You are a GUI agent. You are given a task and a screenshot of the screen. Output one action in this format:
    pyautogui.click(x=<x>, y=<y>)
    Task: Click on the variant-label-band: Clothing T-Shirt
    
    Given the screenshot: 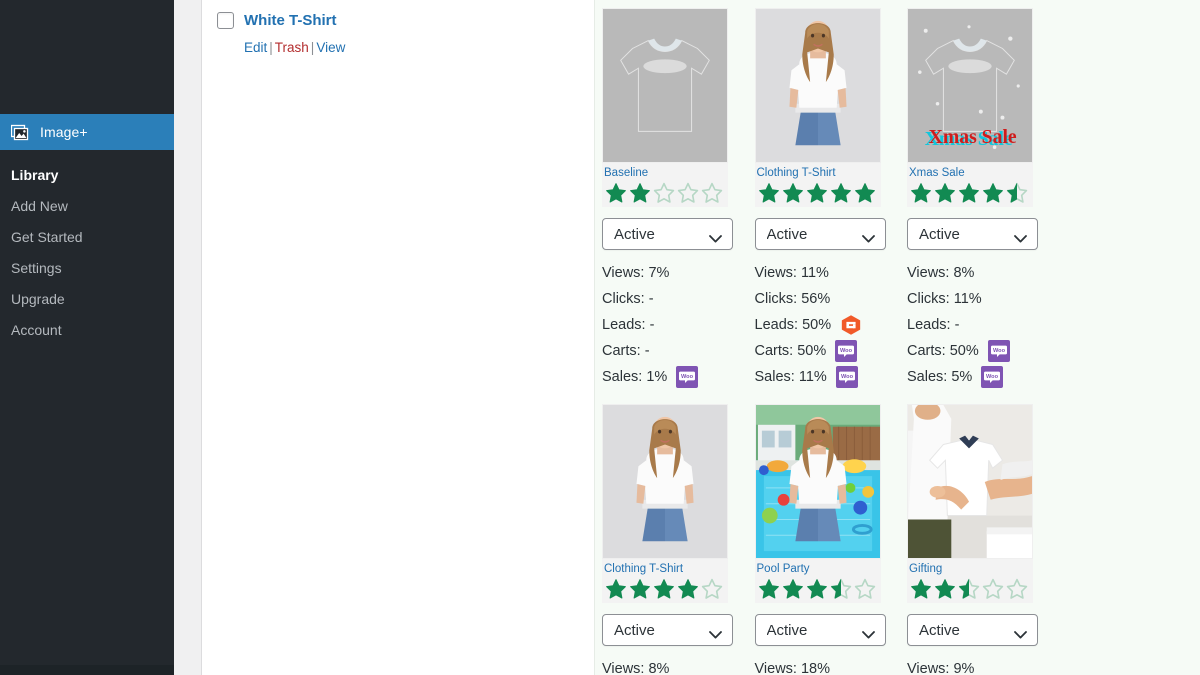 What is the action you would take?
    pyautogui.click(x=665, y=581)
    